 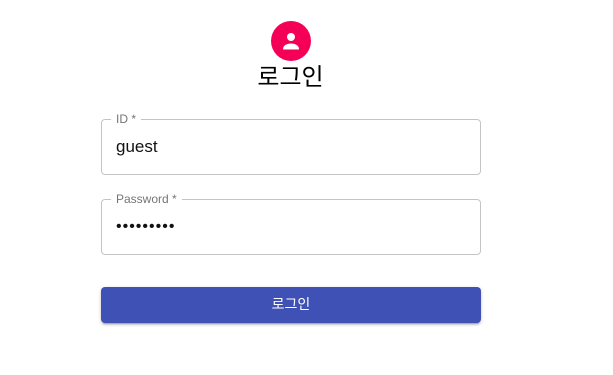 What do you see at coordinates (291, 227) in the screenshot?
I see `password-input` at bounding box center [291, 227].